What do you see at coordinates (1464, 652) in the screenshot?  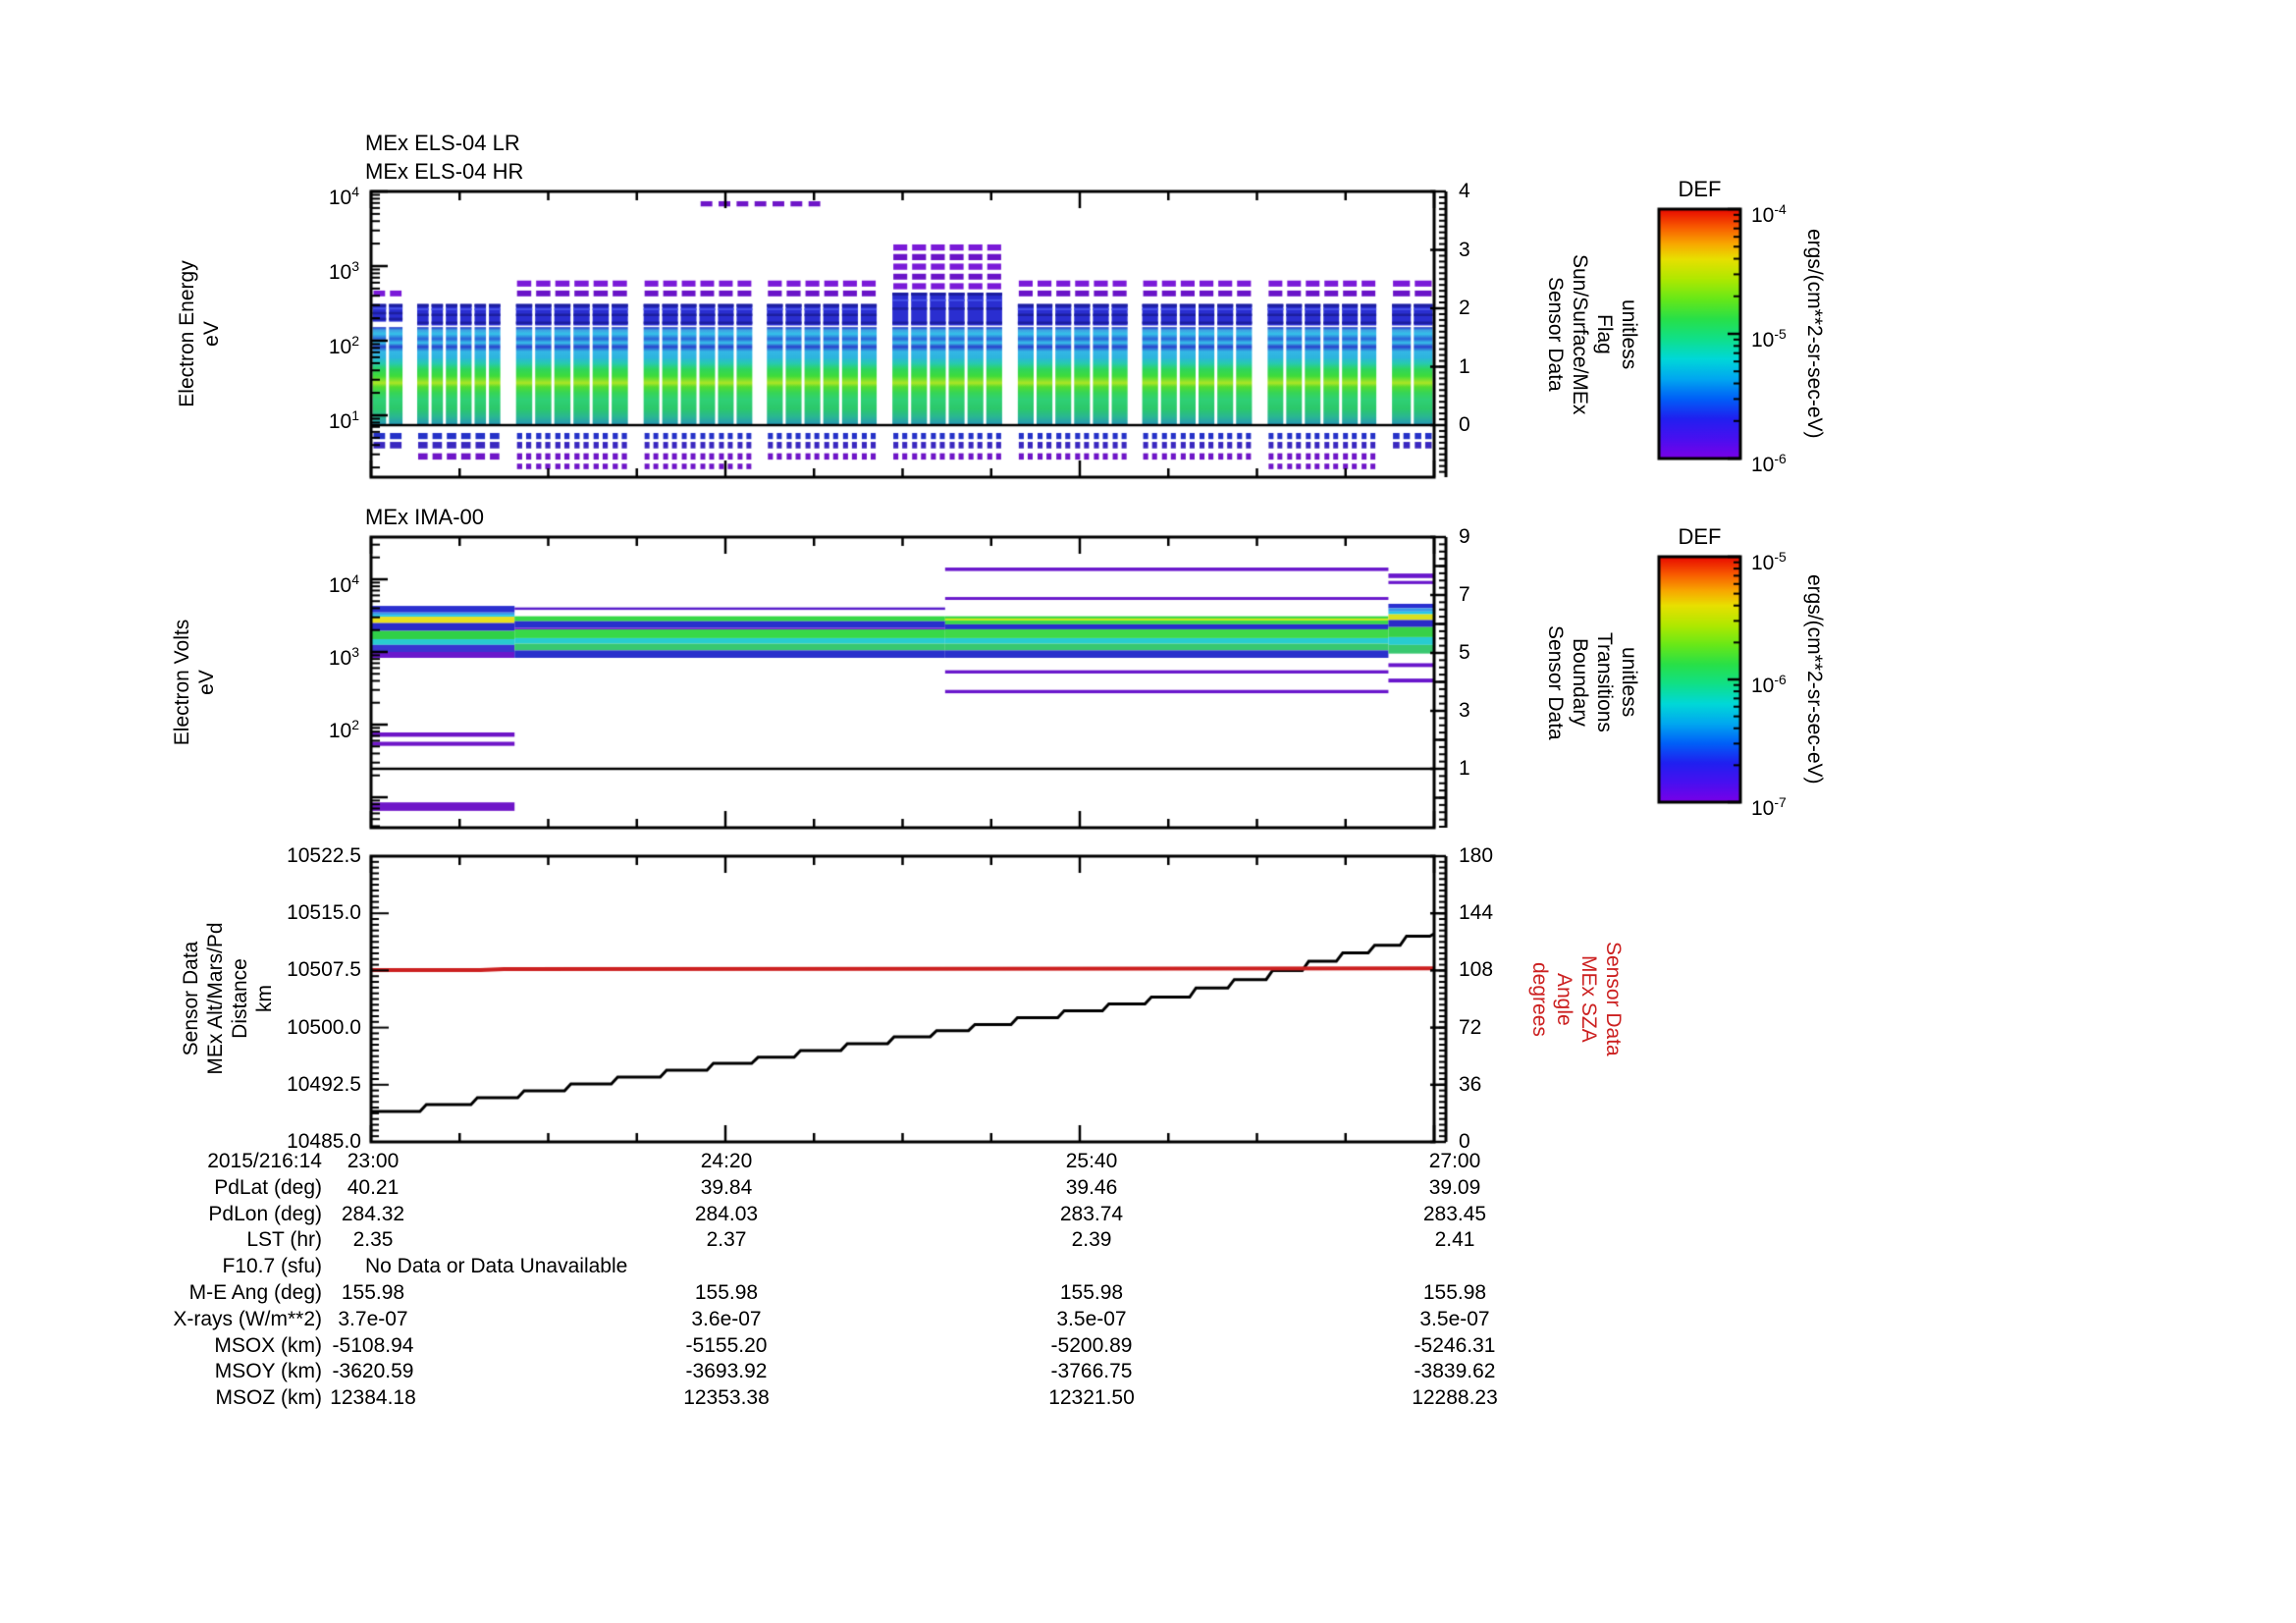 I see `ima-boundary-tick-label: 5` at bounding box center [1464, 652].